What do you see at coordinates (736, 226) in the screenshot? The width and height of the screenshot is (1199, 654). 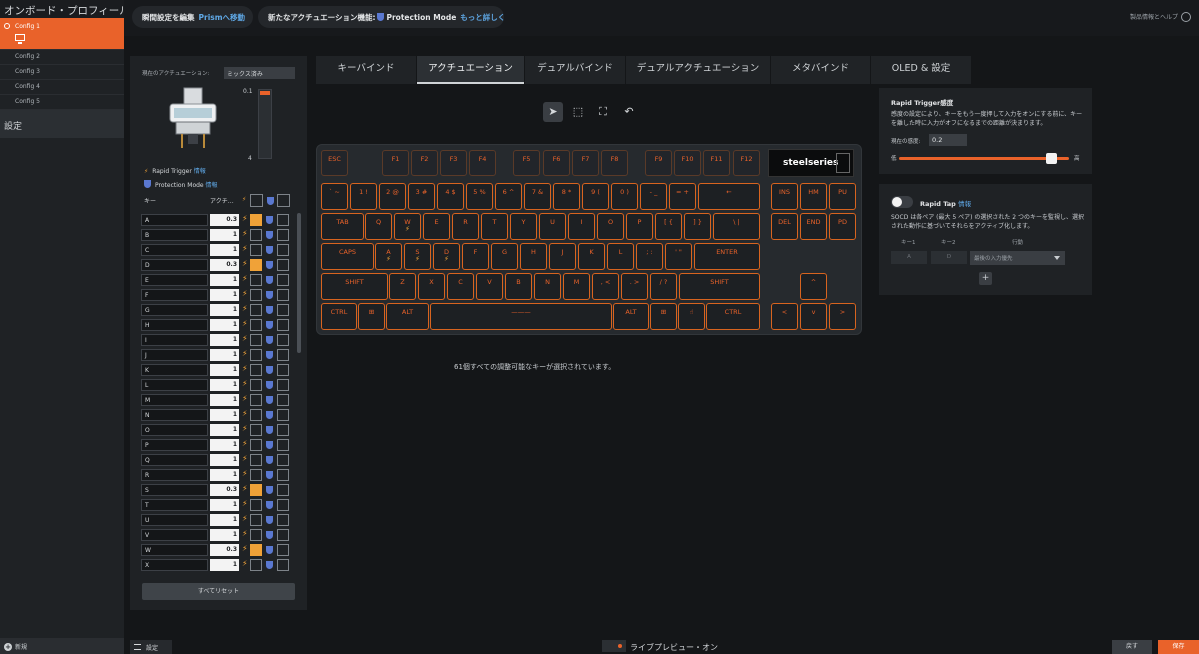 I see `keyboard-key: \ |` at bounding box center [736, 226].